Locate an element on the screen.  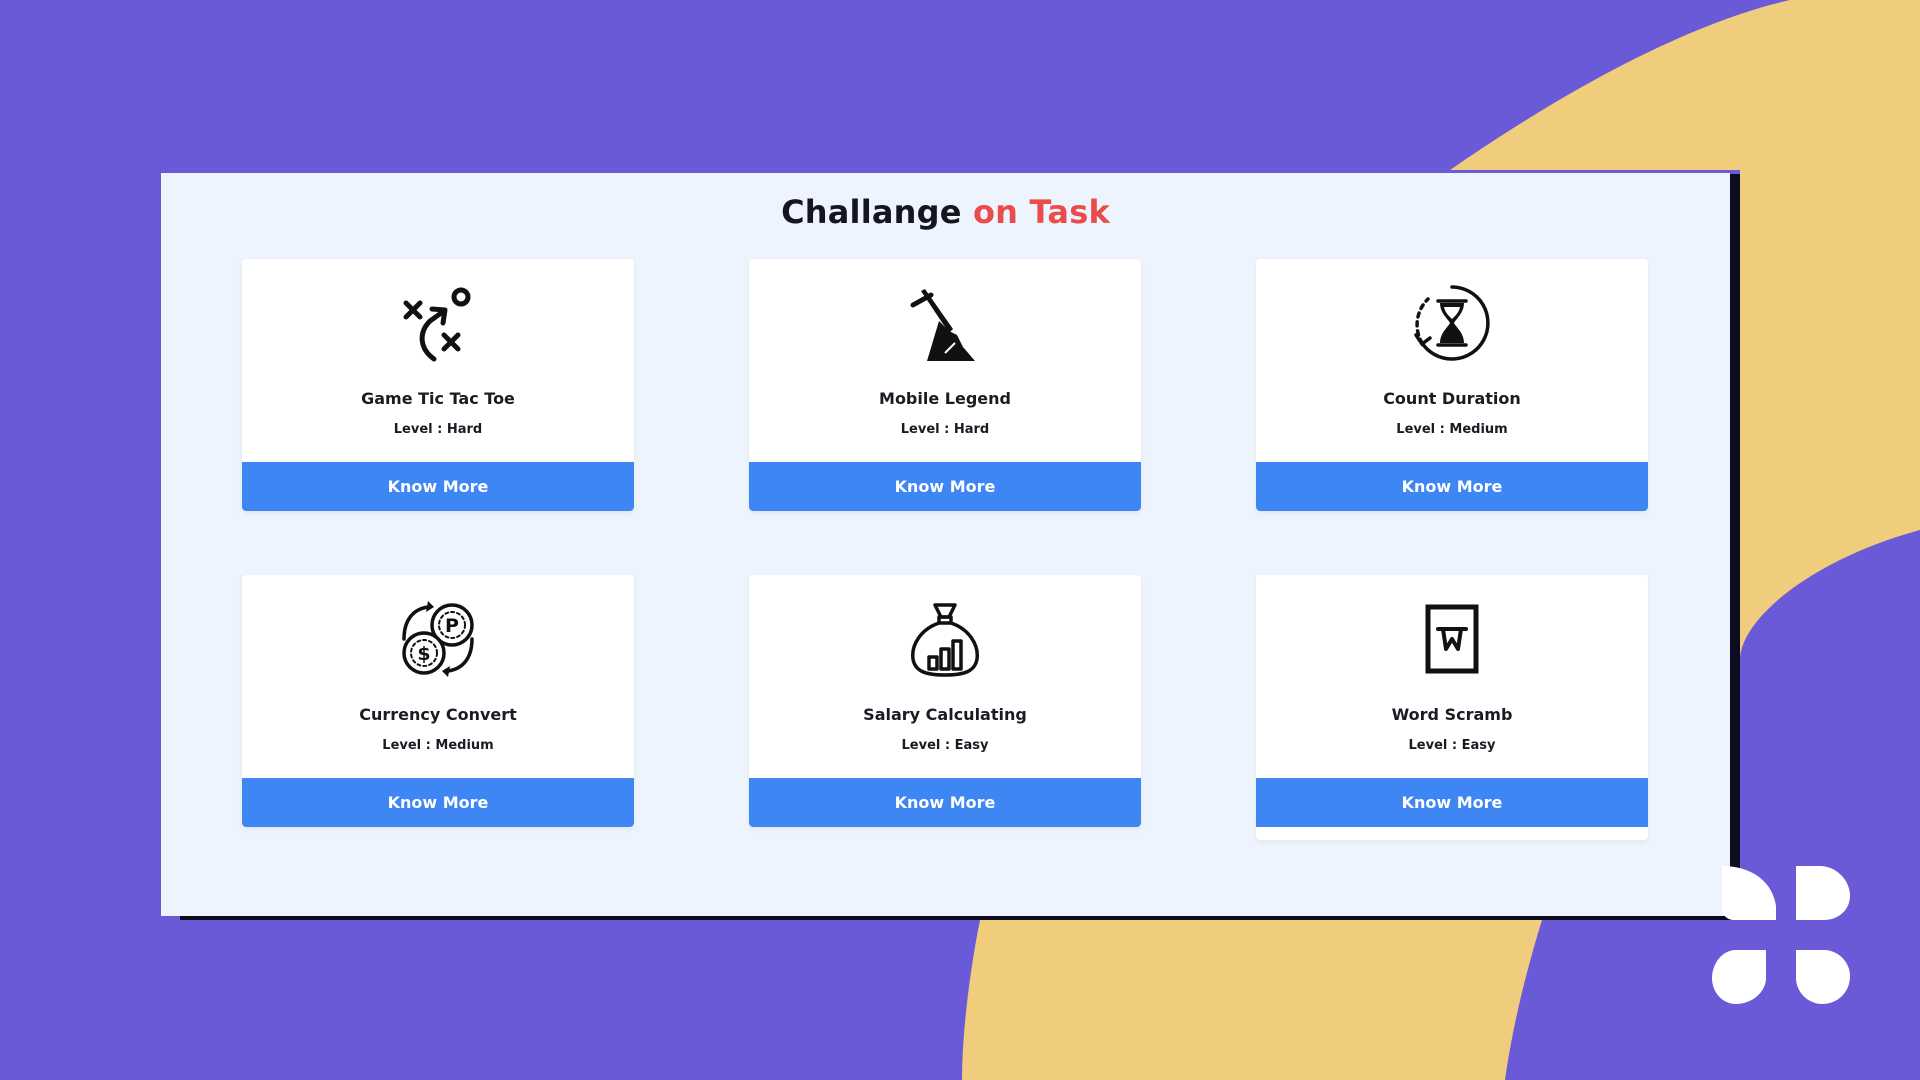
card-mobile-legend: Mobile Legend Level : Hard Know More is located at coordinates (945, 385).